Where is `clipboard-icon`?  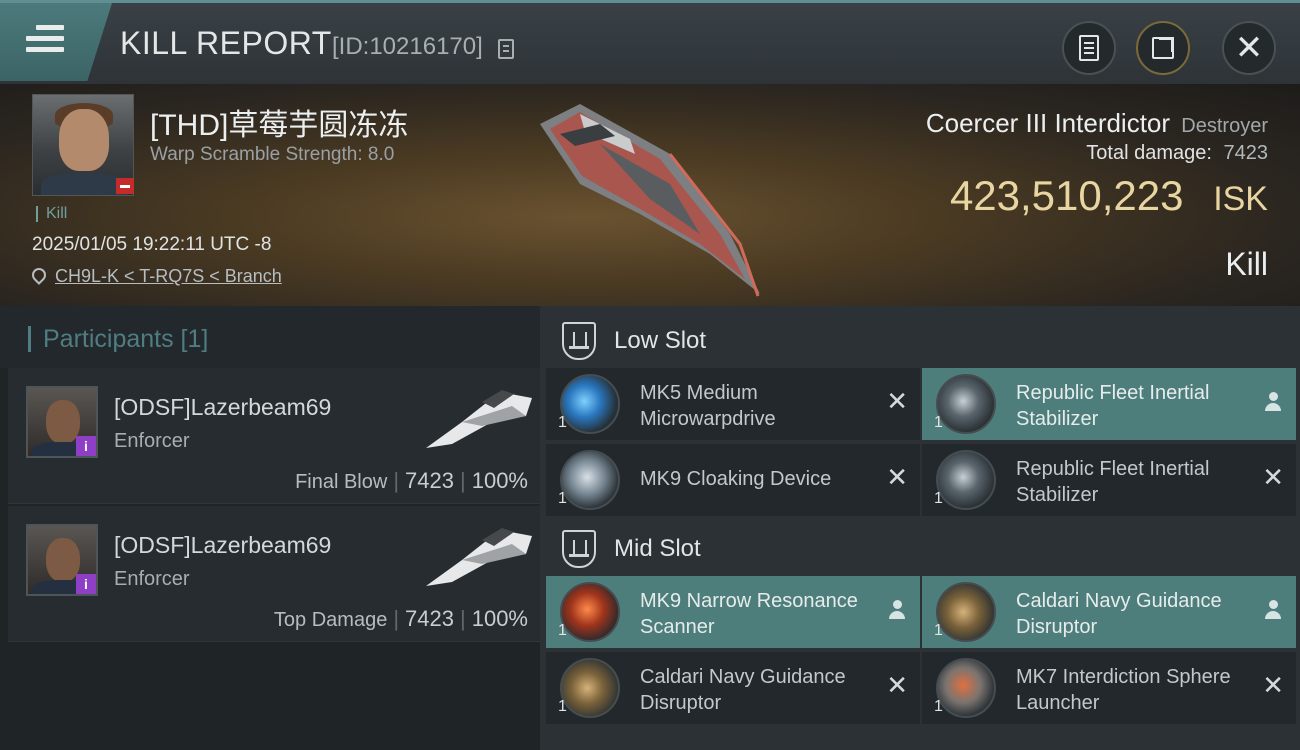 clipboard-icon is located at coordinates (1089, 48).